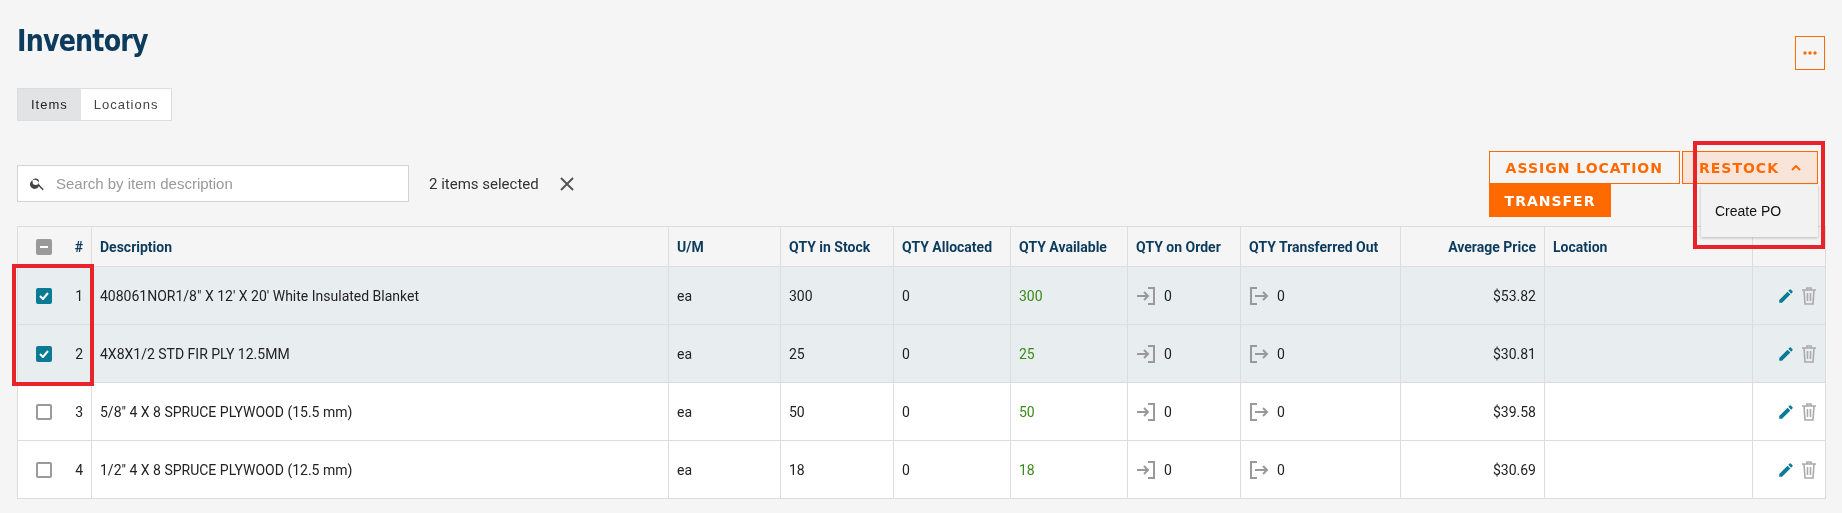 Image resolution: width=1842 pixels, height=513 pixels. What do you see at coordinates (79, 353) in the screenshot?
I see `table-cell: 2` at bounding box center [79, 353].